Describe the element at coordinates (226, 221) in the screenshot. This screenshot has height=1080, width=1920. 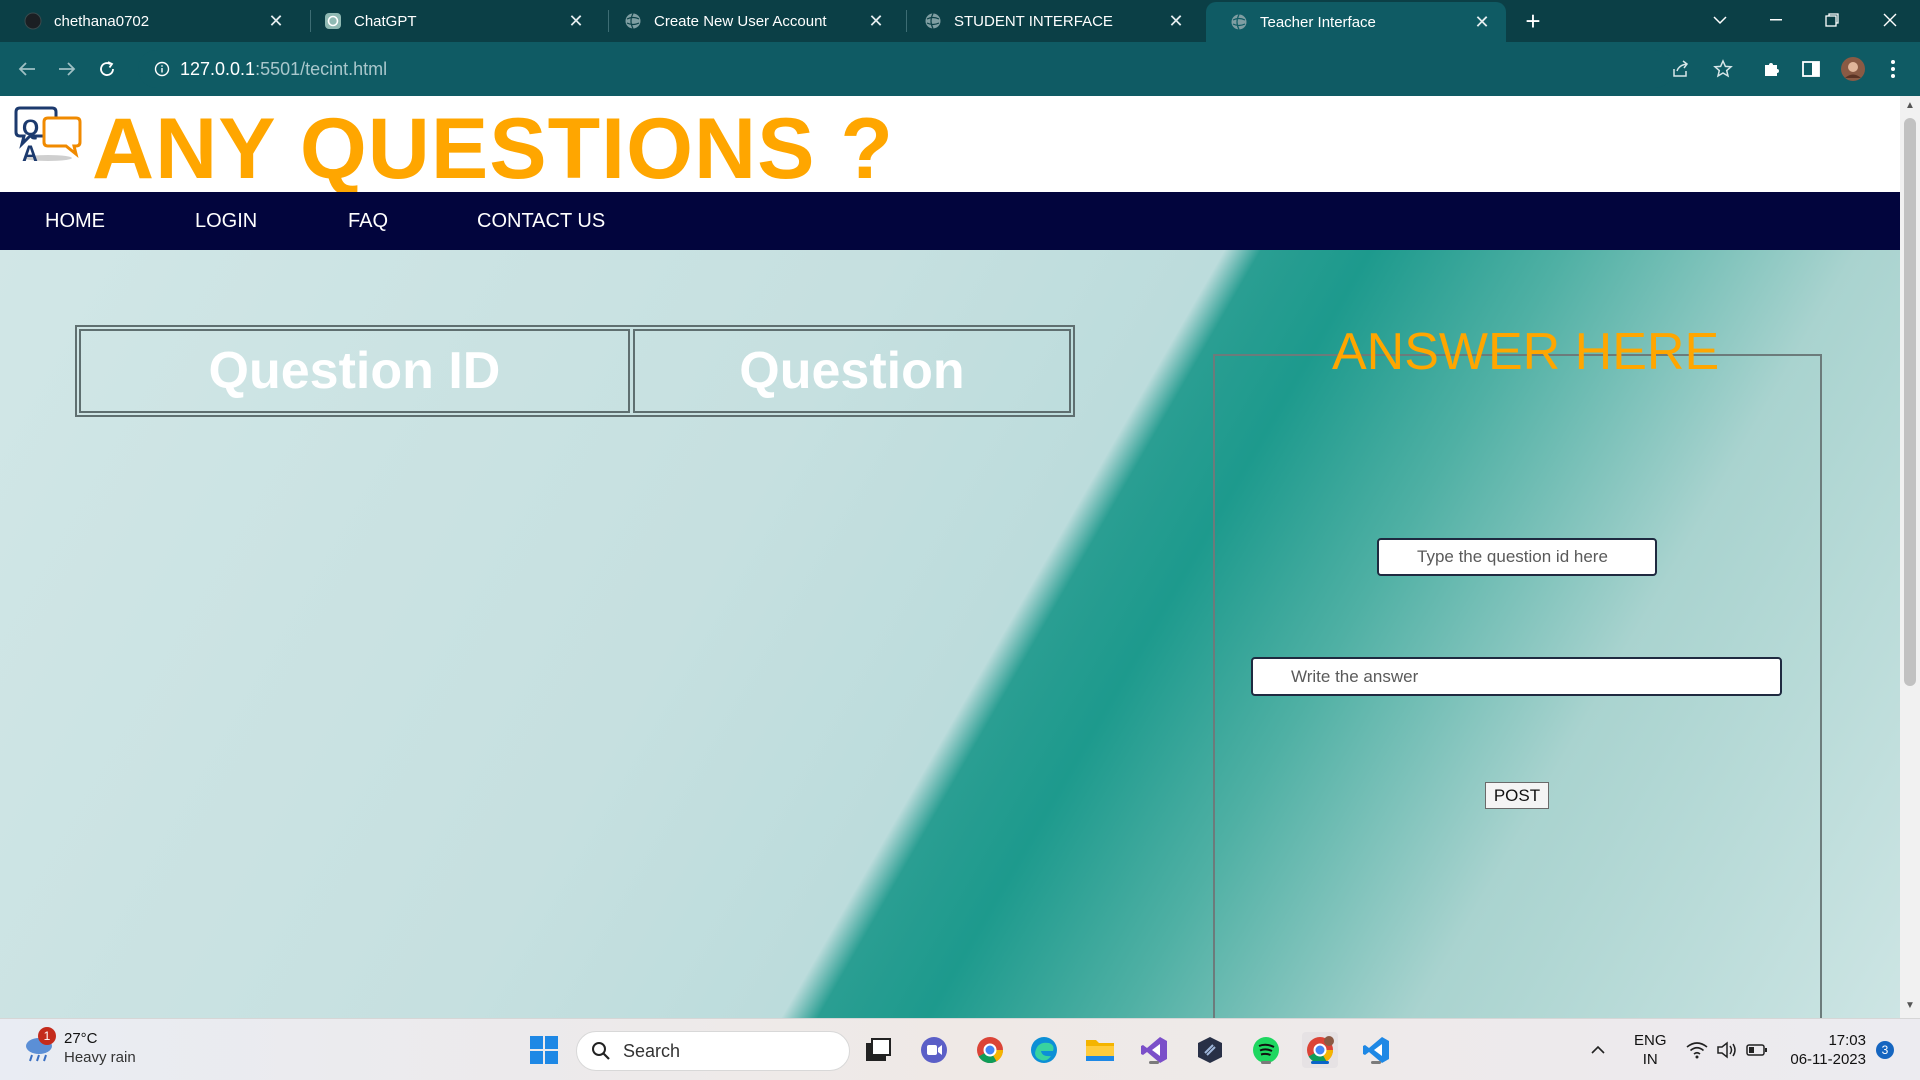
I see `nav-login-link: LOGIN` at that location.